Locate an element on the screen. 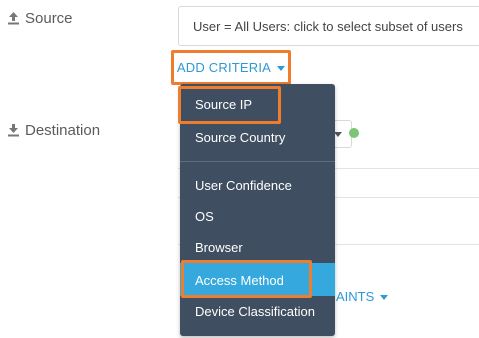  menu-item-source-country: Source Country is located at coordinates (257, 137).